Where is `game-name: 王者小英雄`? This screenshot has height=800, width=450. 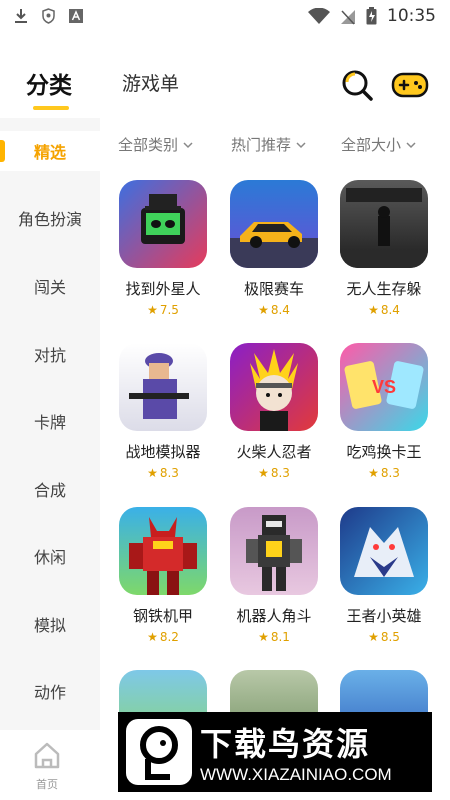
game-name: 王者小英雄 is located at coordinates (384, 616).